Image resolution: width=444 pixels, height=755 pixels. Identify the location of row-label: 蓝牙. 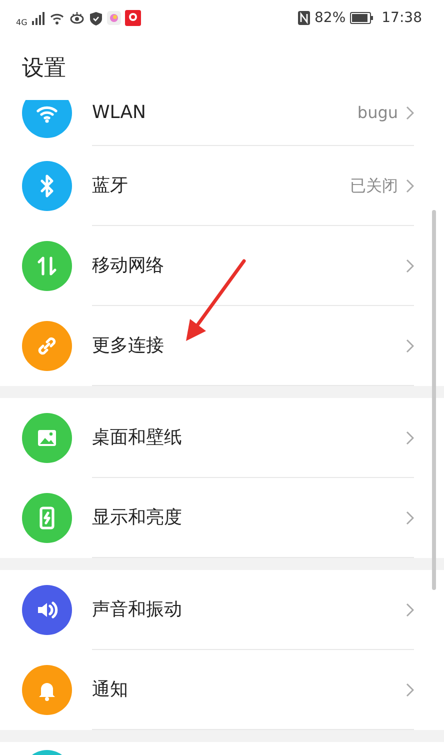
(110, 186).